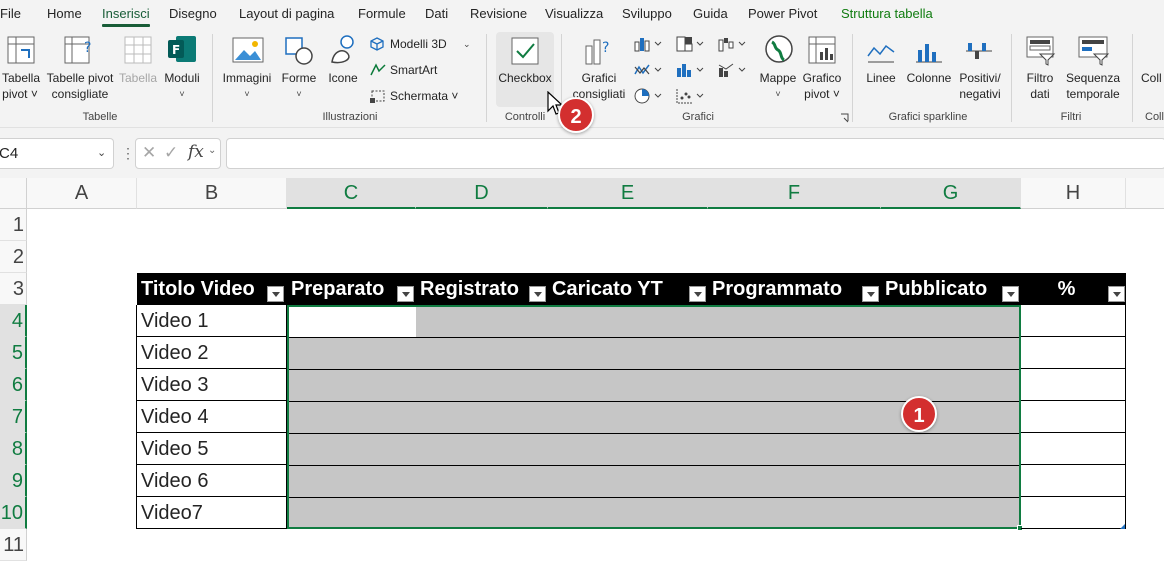  I want to click on table-cell-titolo: Video 2, so click(211, 353).